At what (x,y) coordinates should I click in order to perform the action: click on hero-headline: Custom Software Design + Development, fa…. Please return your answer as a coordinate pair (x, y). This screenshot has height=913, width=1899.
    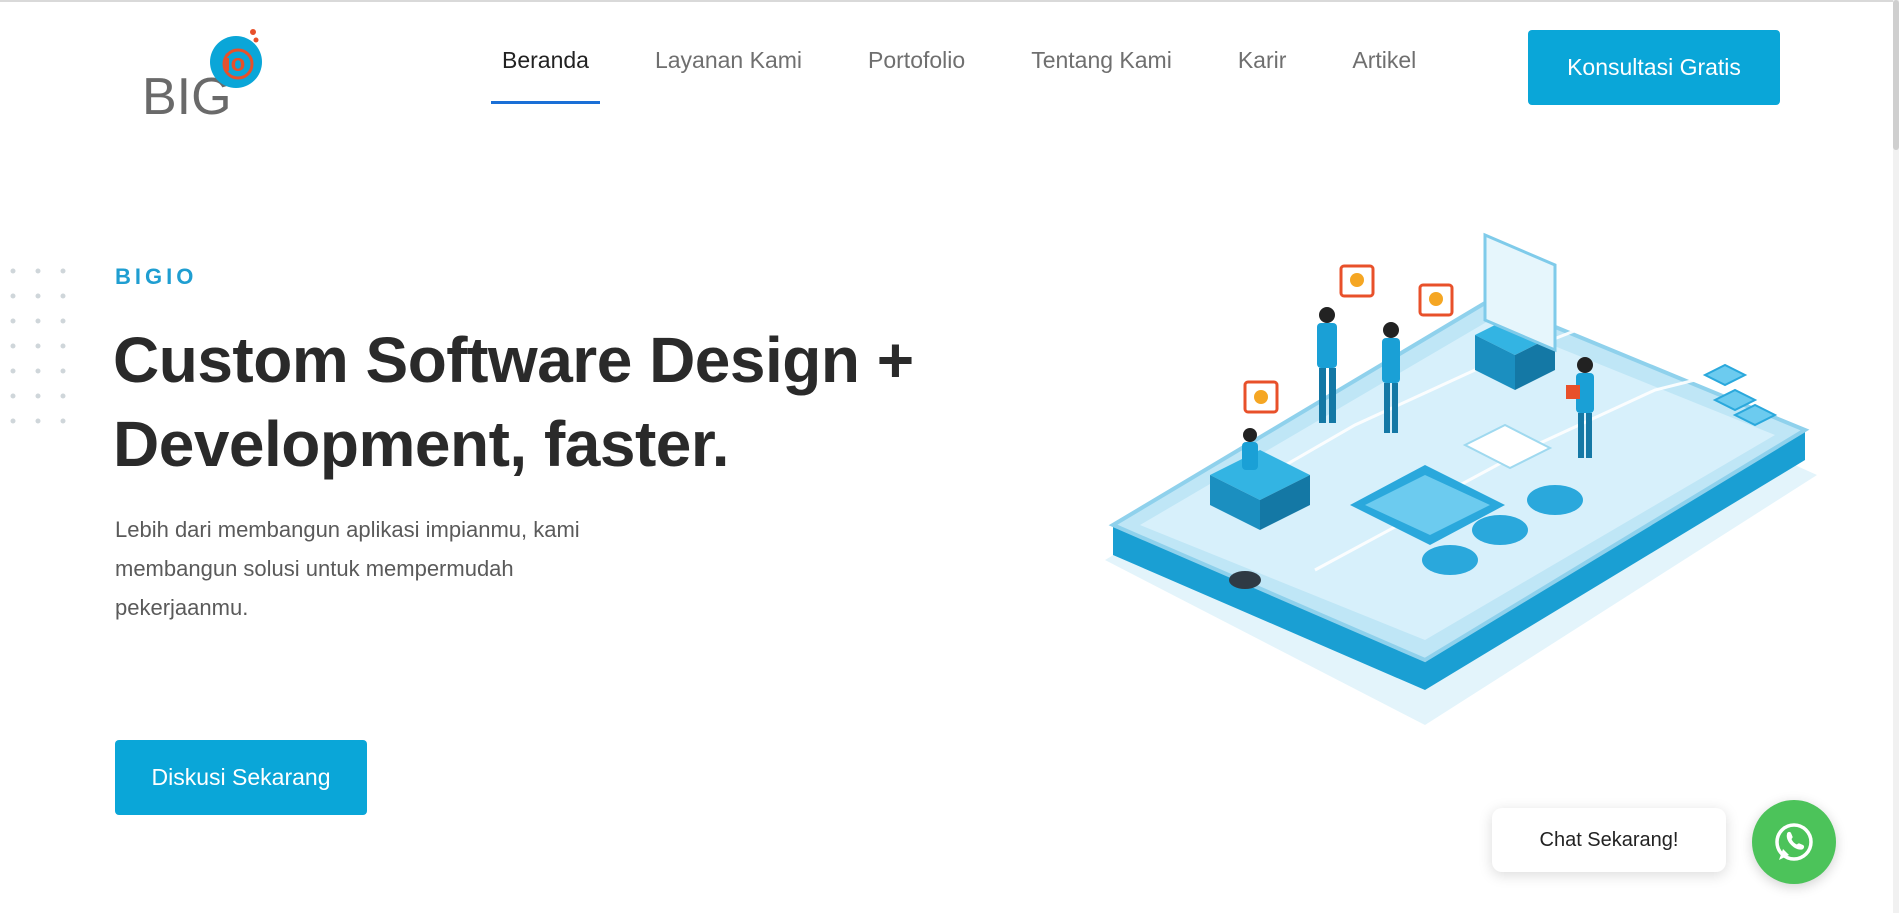
    Looking at the image, I should click on (543, 402).